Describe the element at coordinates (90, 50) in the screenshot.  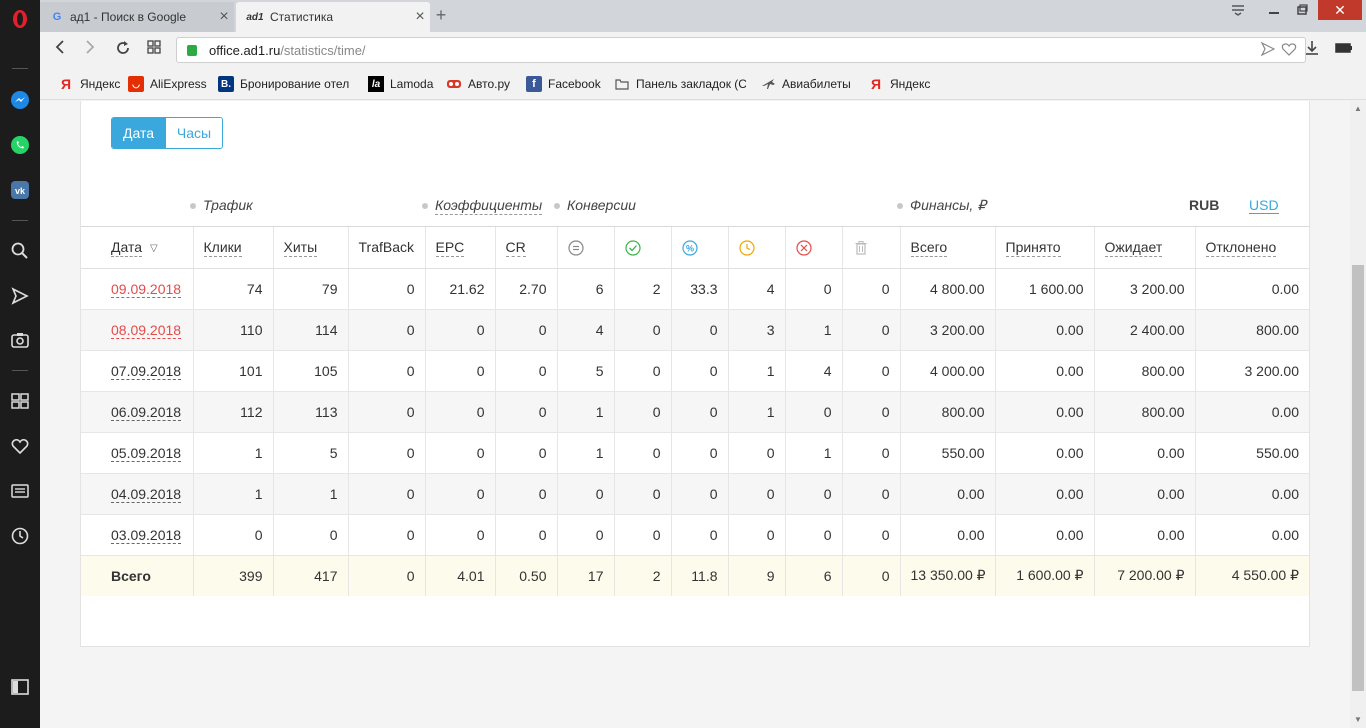
I see `forward-button` at that location.